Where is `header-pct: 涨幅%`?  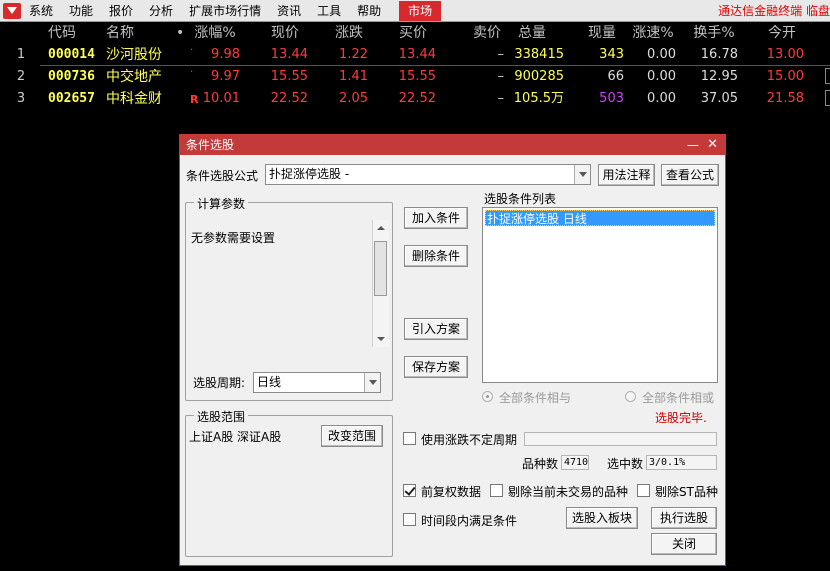 header-pct: 涨幅% is located at coordinates (215, 33).